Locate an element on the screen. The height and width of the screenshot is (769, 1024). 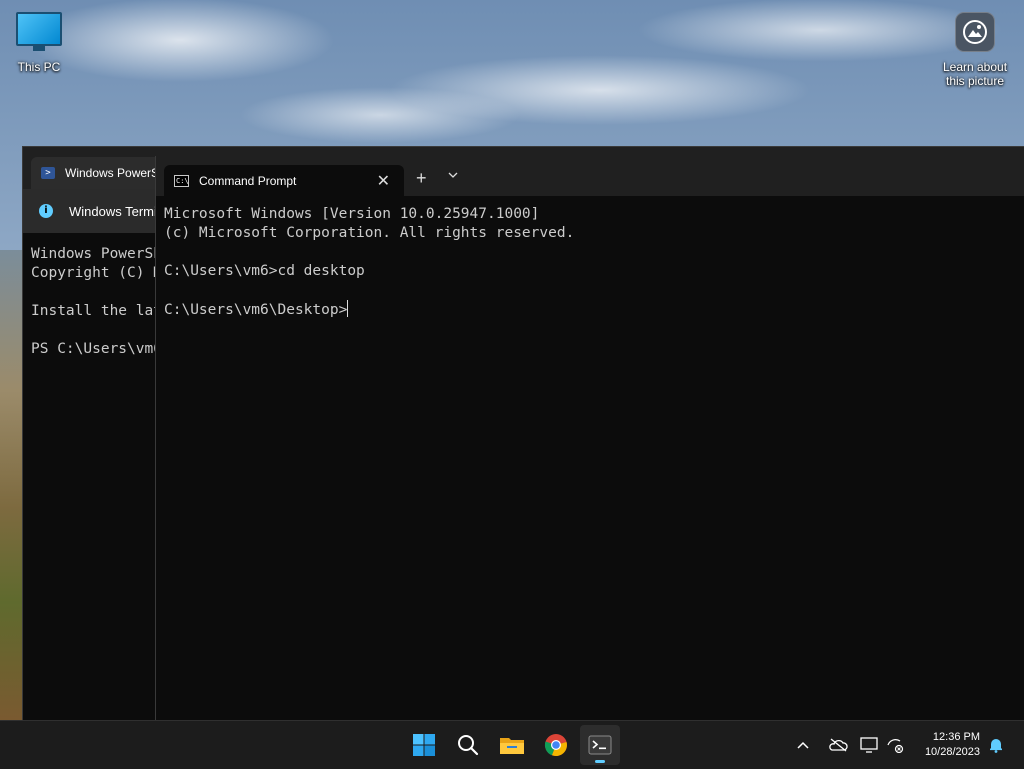
search-icon is located at coordinates (468, 745).